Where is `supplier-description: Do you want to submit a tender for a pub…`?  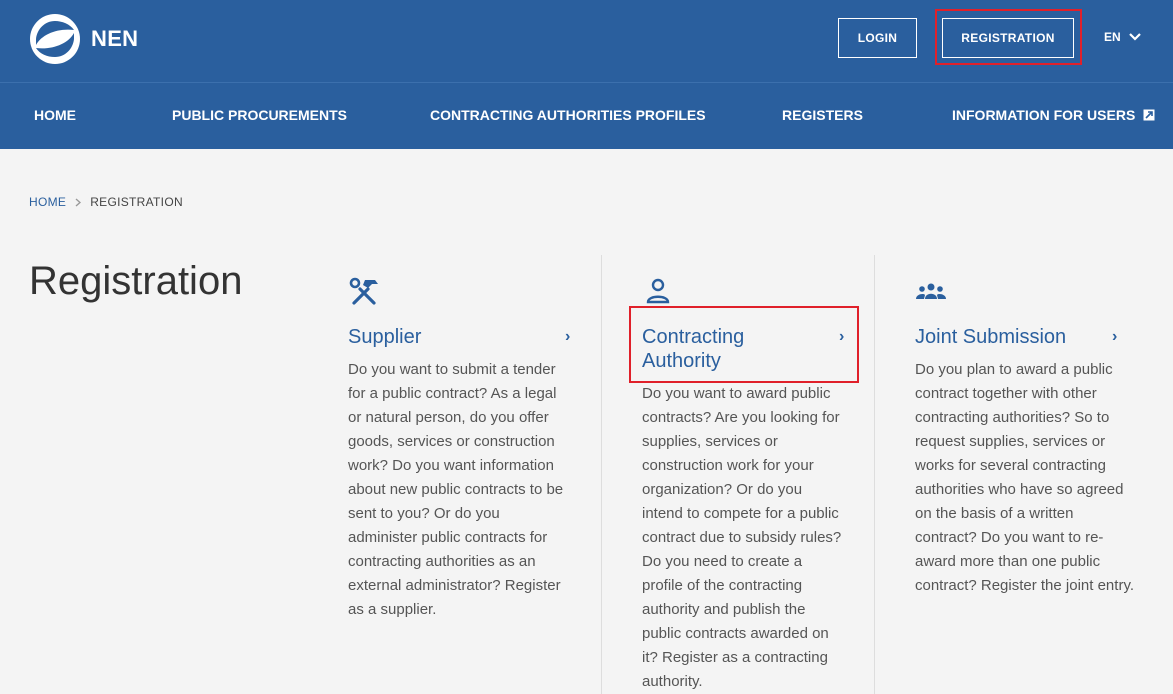
supplier-description: Do you want to submit a tender for a pub… is located at coordinates (456, 489).